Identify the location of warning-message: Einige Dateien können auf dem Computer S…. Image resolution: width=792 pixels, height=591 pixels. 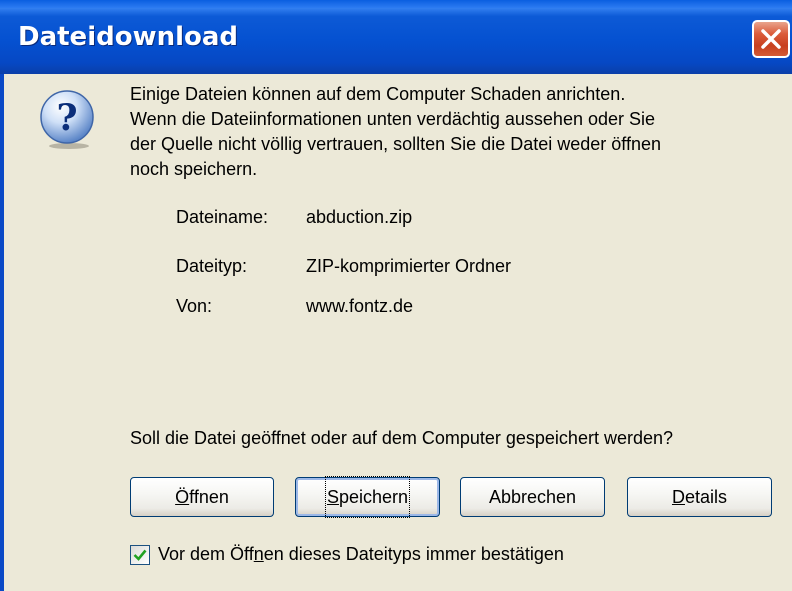
(455, 132).